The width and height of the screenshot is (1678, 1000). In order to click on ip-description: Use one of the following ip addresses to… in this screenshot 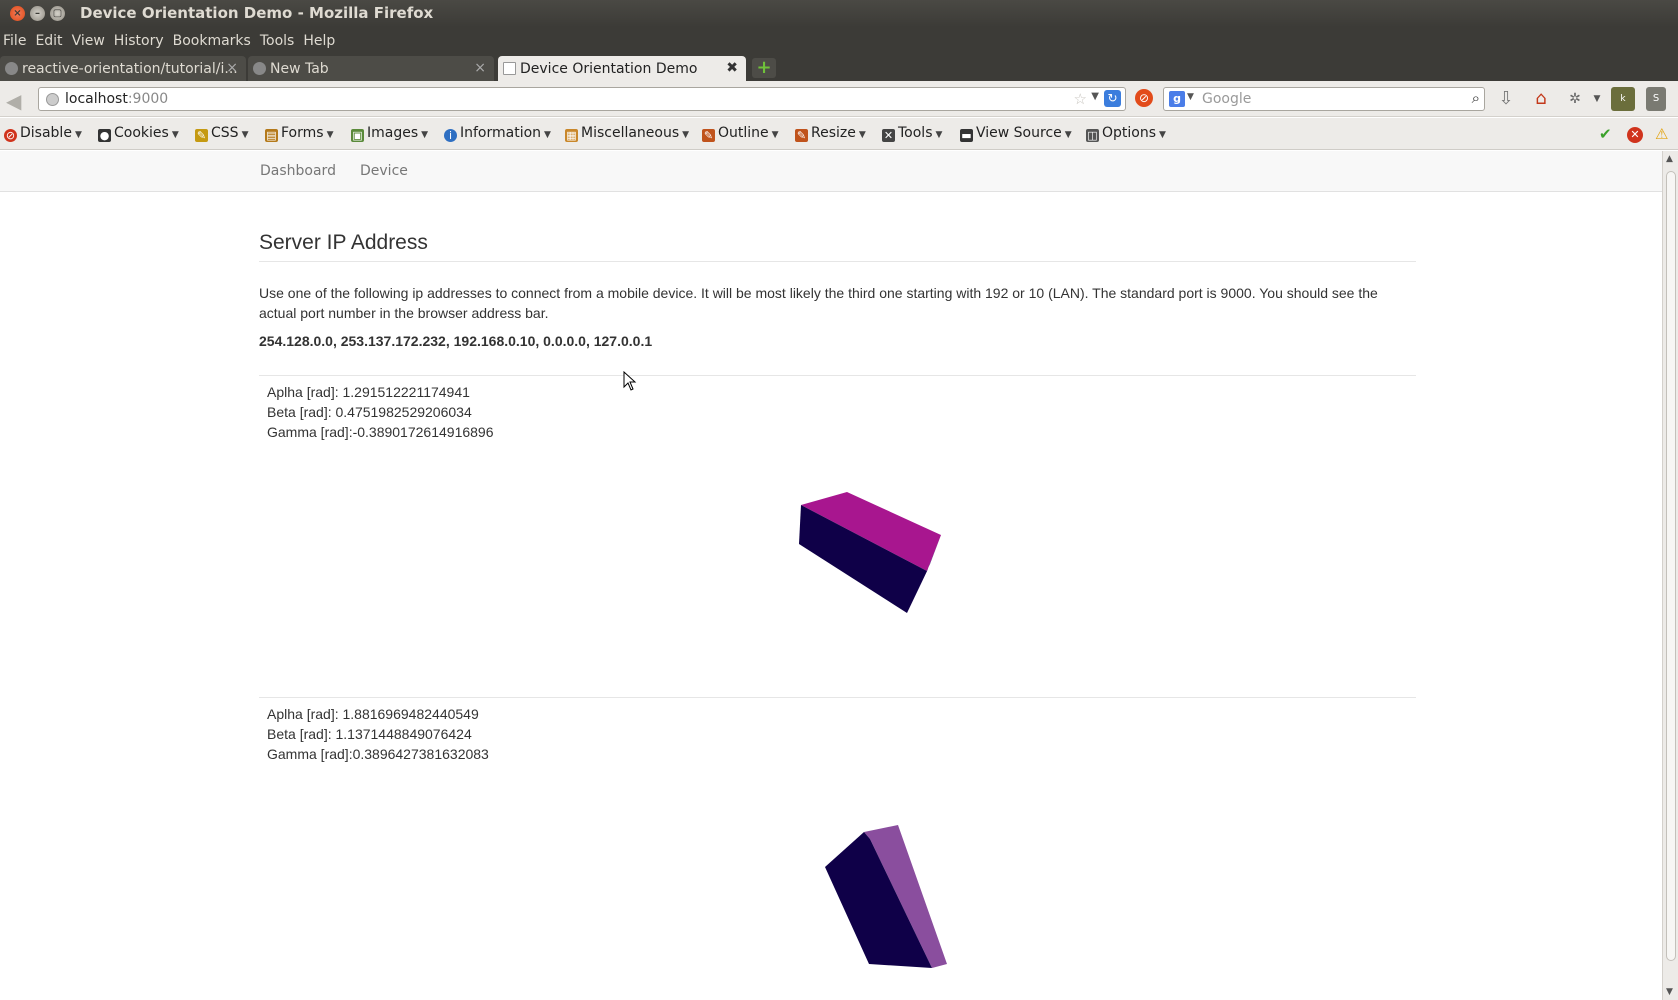, I will do `click(818, 303)`.